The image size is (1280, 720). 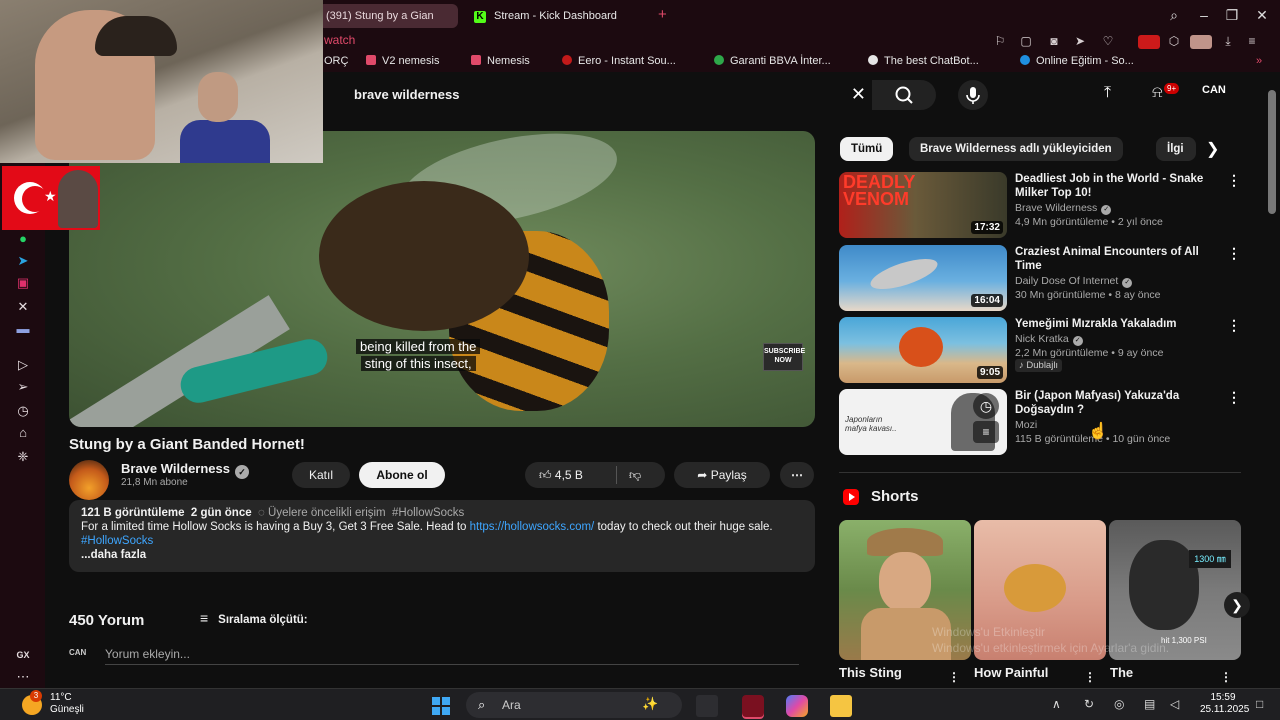 What do you see at coordinates (1174, 704) in the screenshot?
I see `volume-icon: ◁` at bounding box center [1174, 704].